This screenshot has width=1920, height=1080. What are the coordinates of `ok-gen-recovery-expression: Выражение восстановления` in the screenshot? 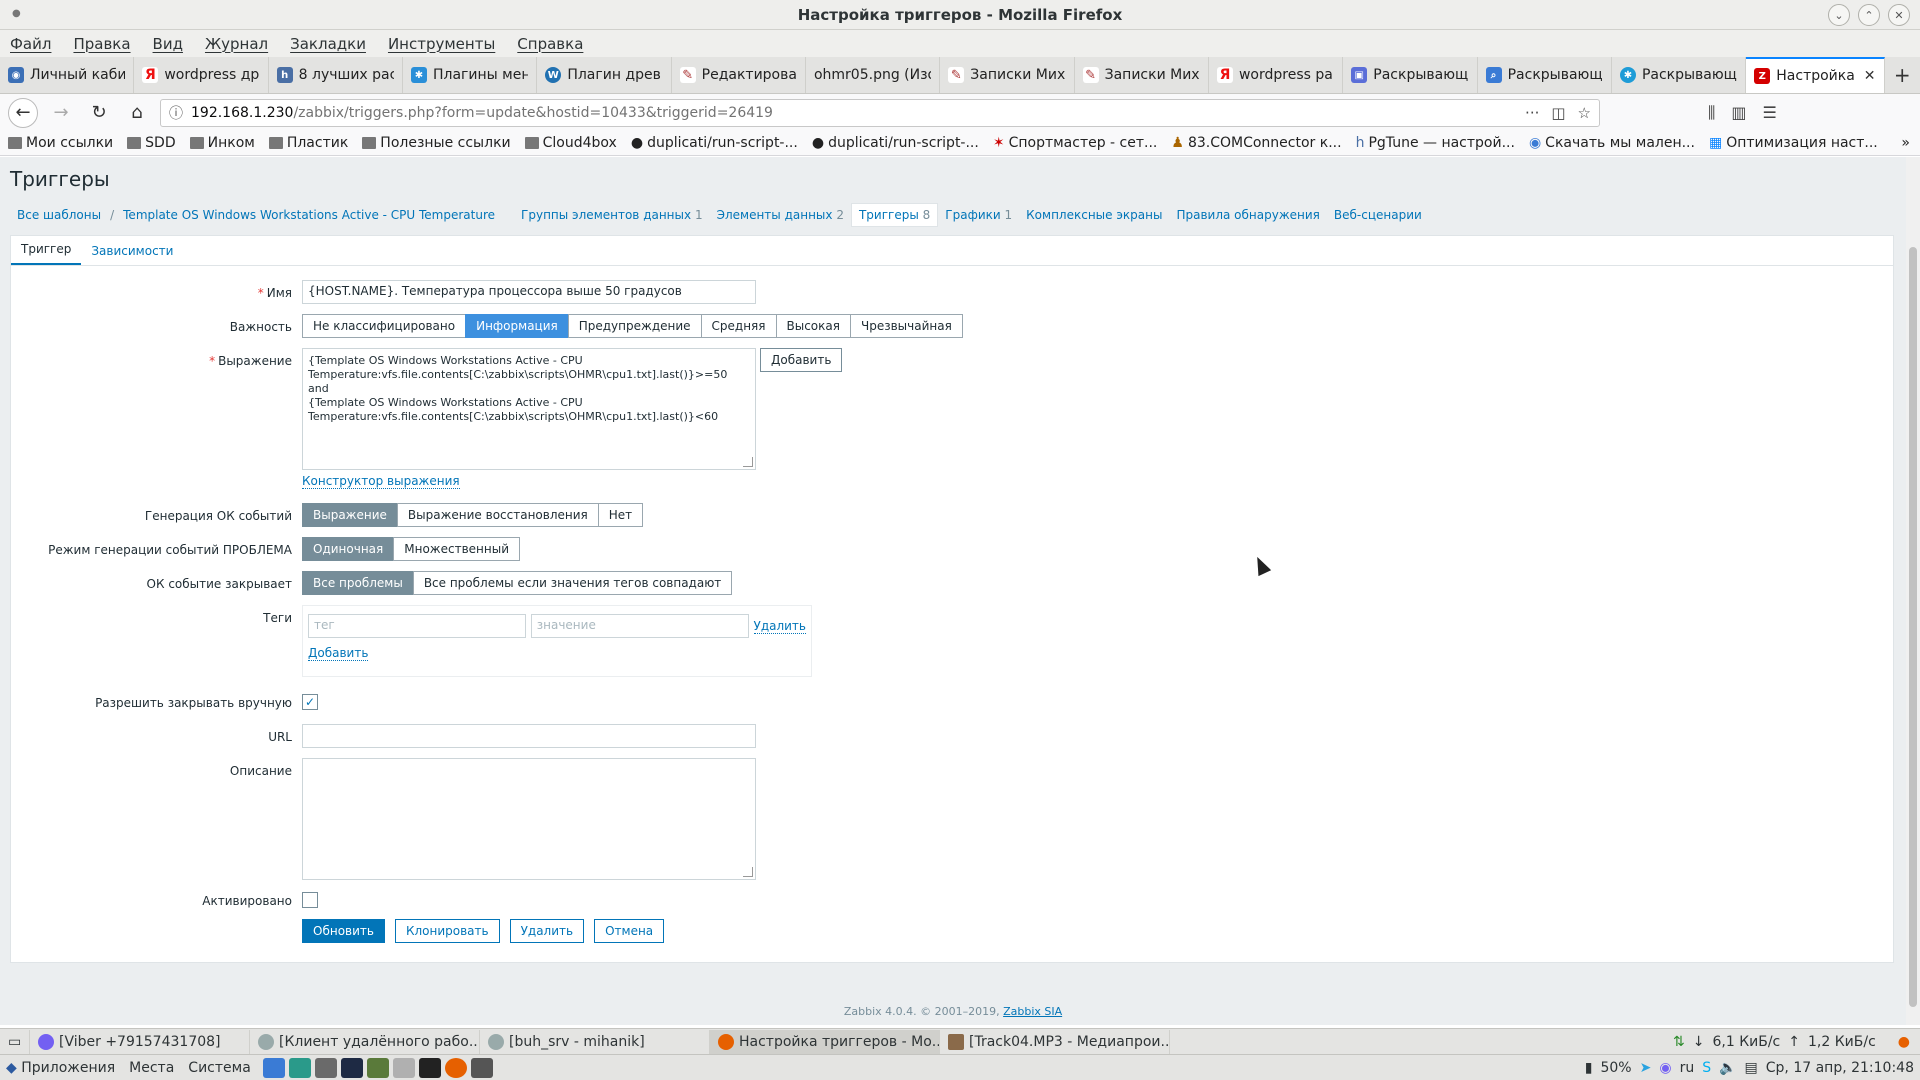 It's located at (497, 515).